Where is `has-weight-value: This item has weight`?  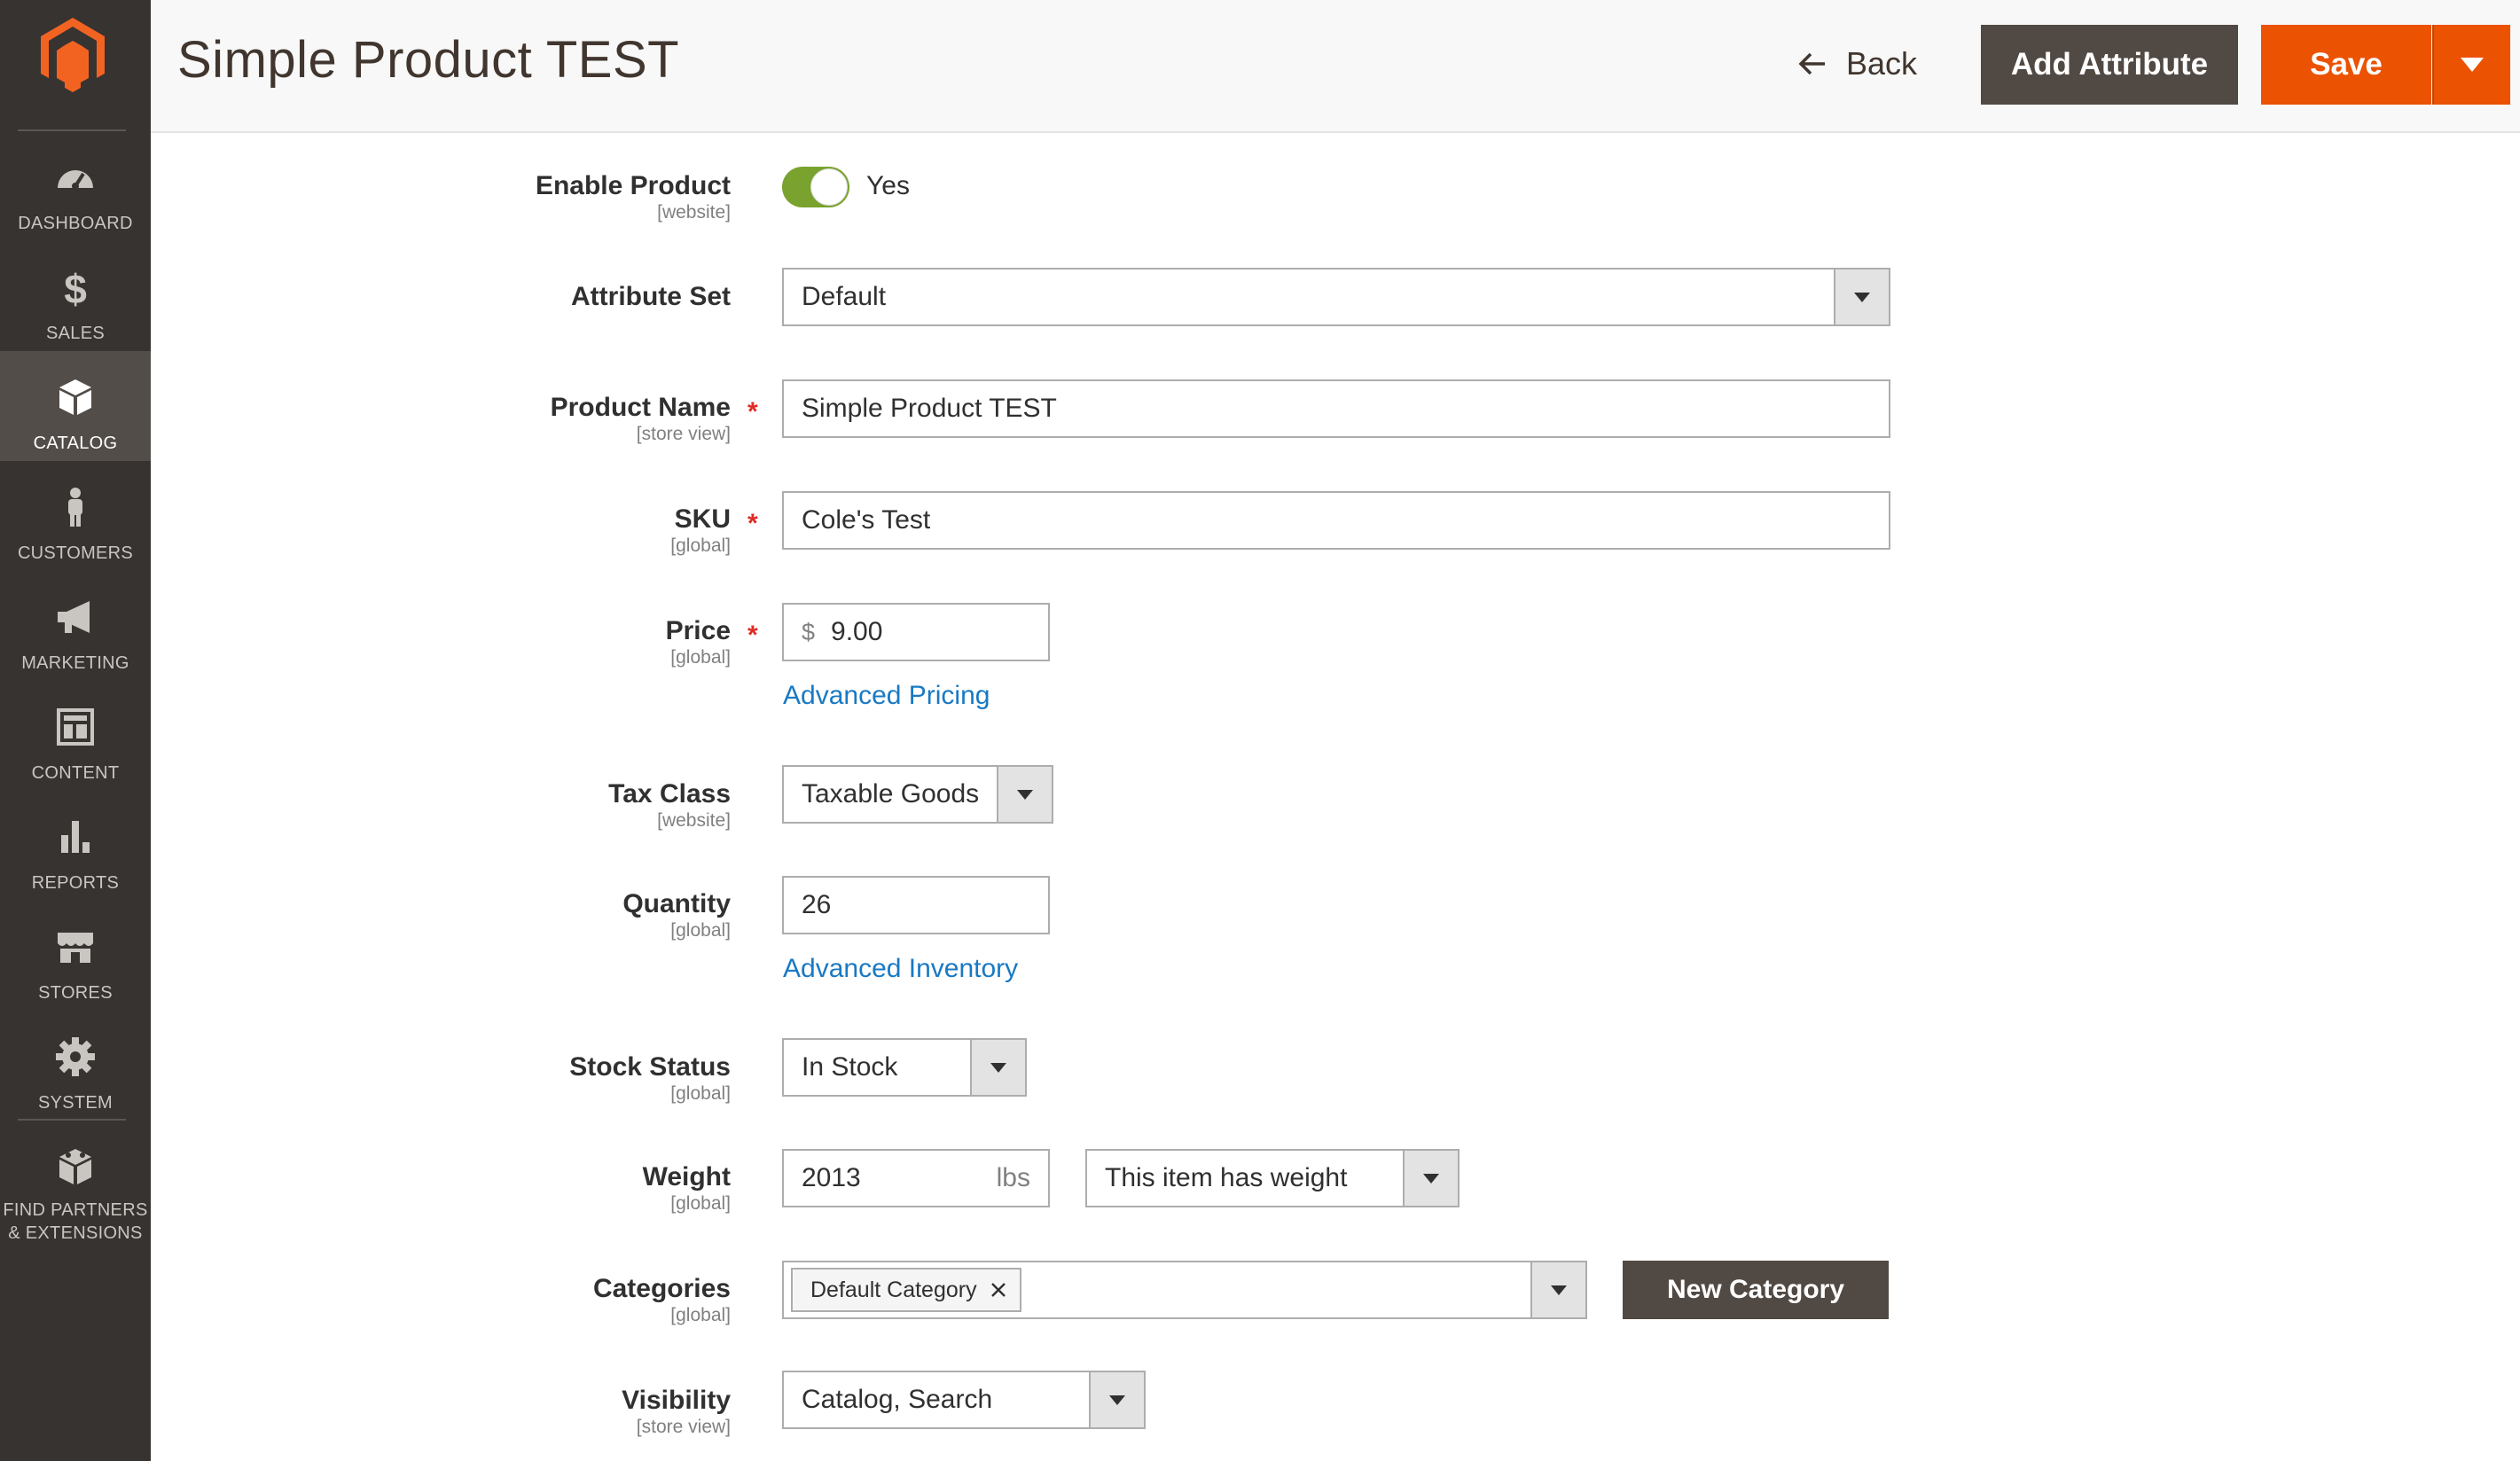 has-weight-value: This item has weight is located at coordinates (1226, 1177).